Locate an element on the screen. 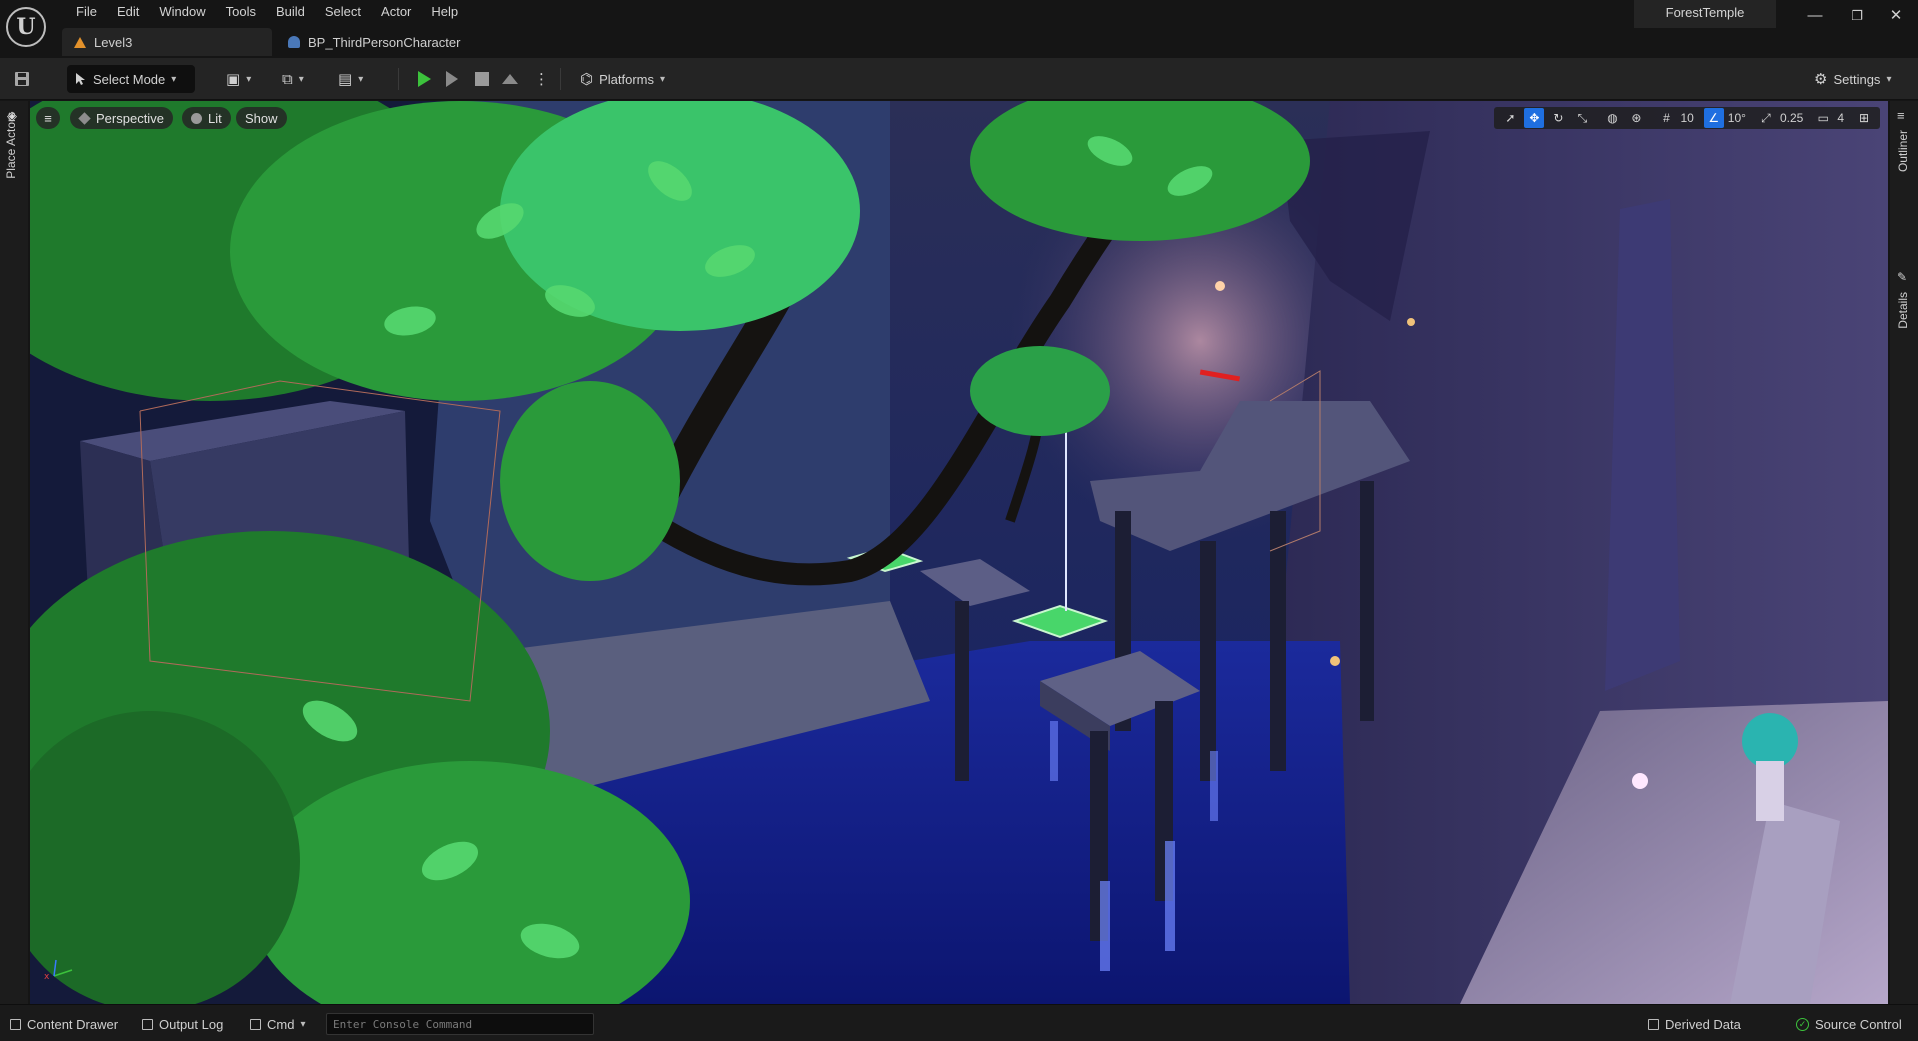 Image resolution: width=1918 pixels, height=1041 pixels. tab-bp-third-person-character: BP_ThirdPersonCharacter is located at coordinates (386, 42).